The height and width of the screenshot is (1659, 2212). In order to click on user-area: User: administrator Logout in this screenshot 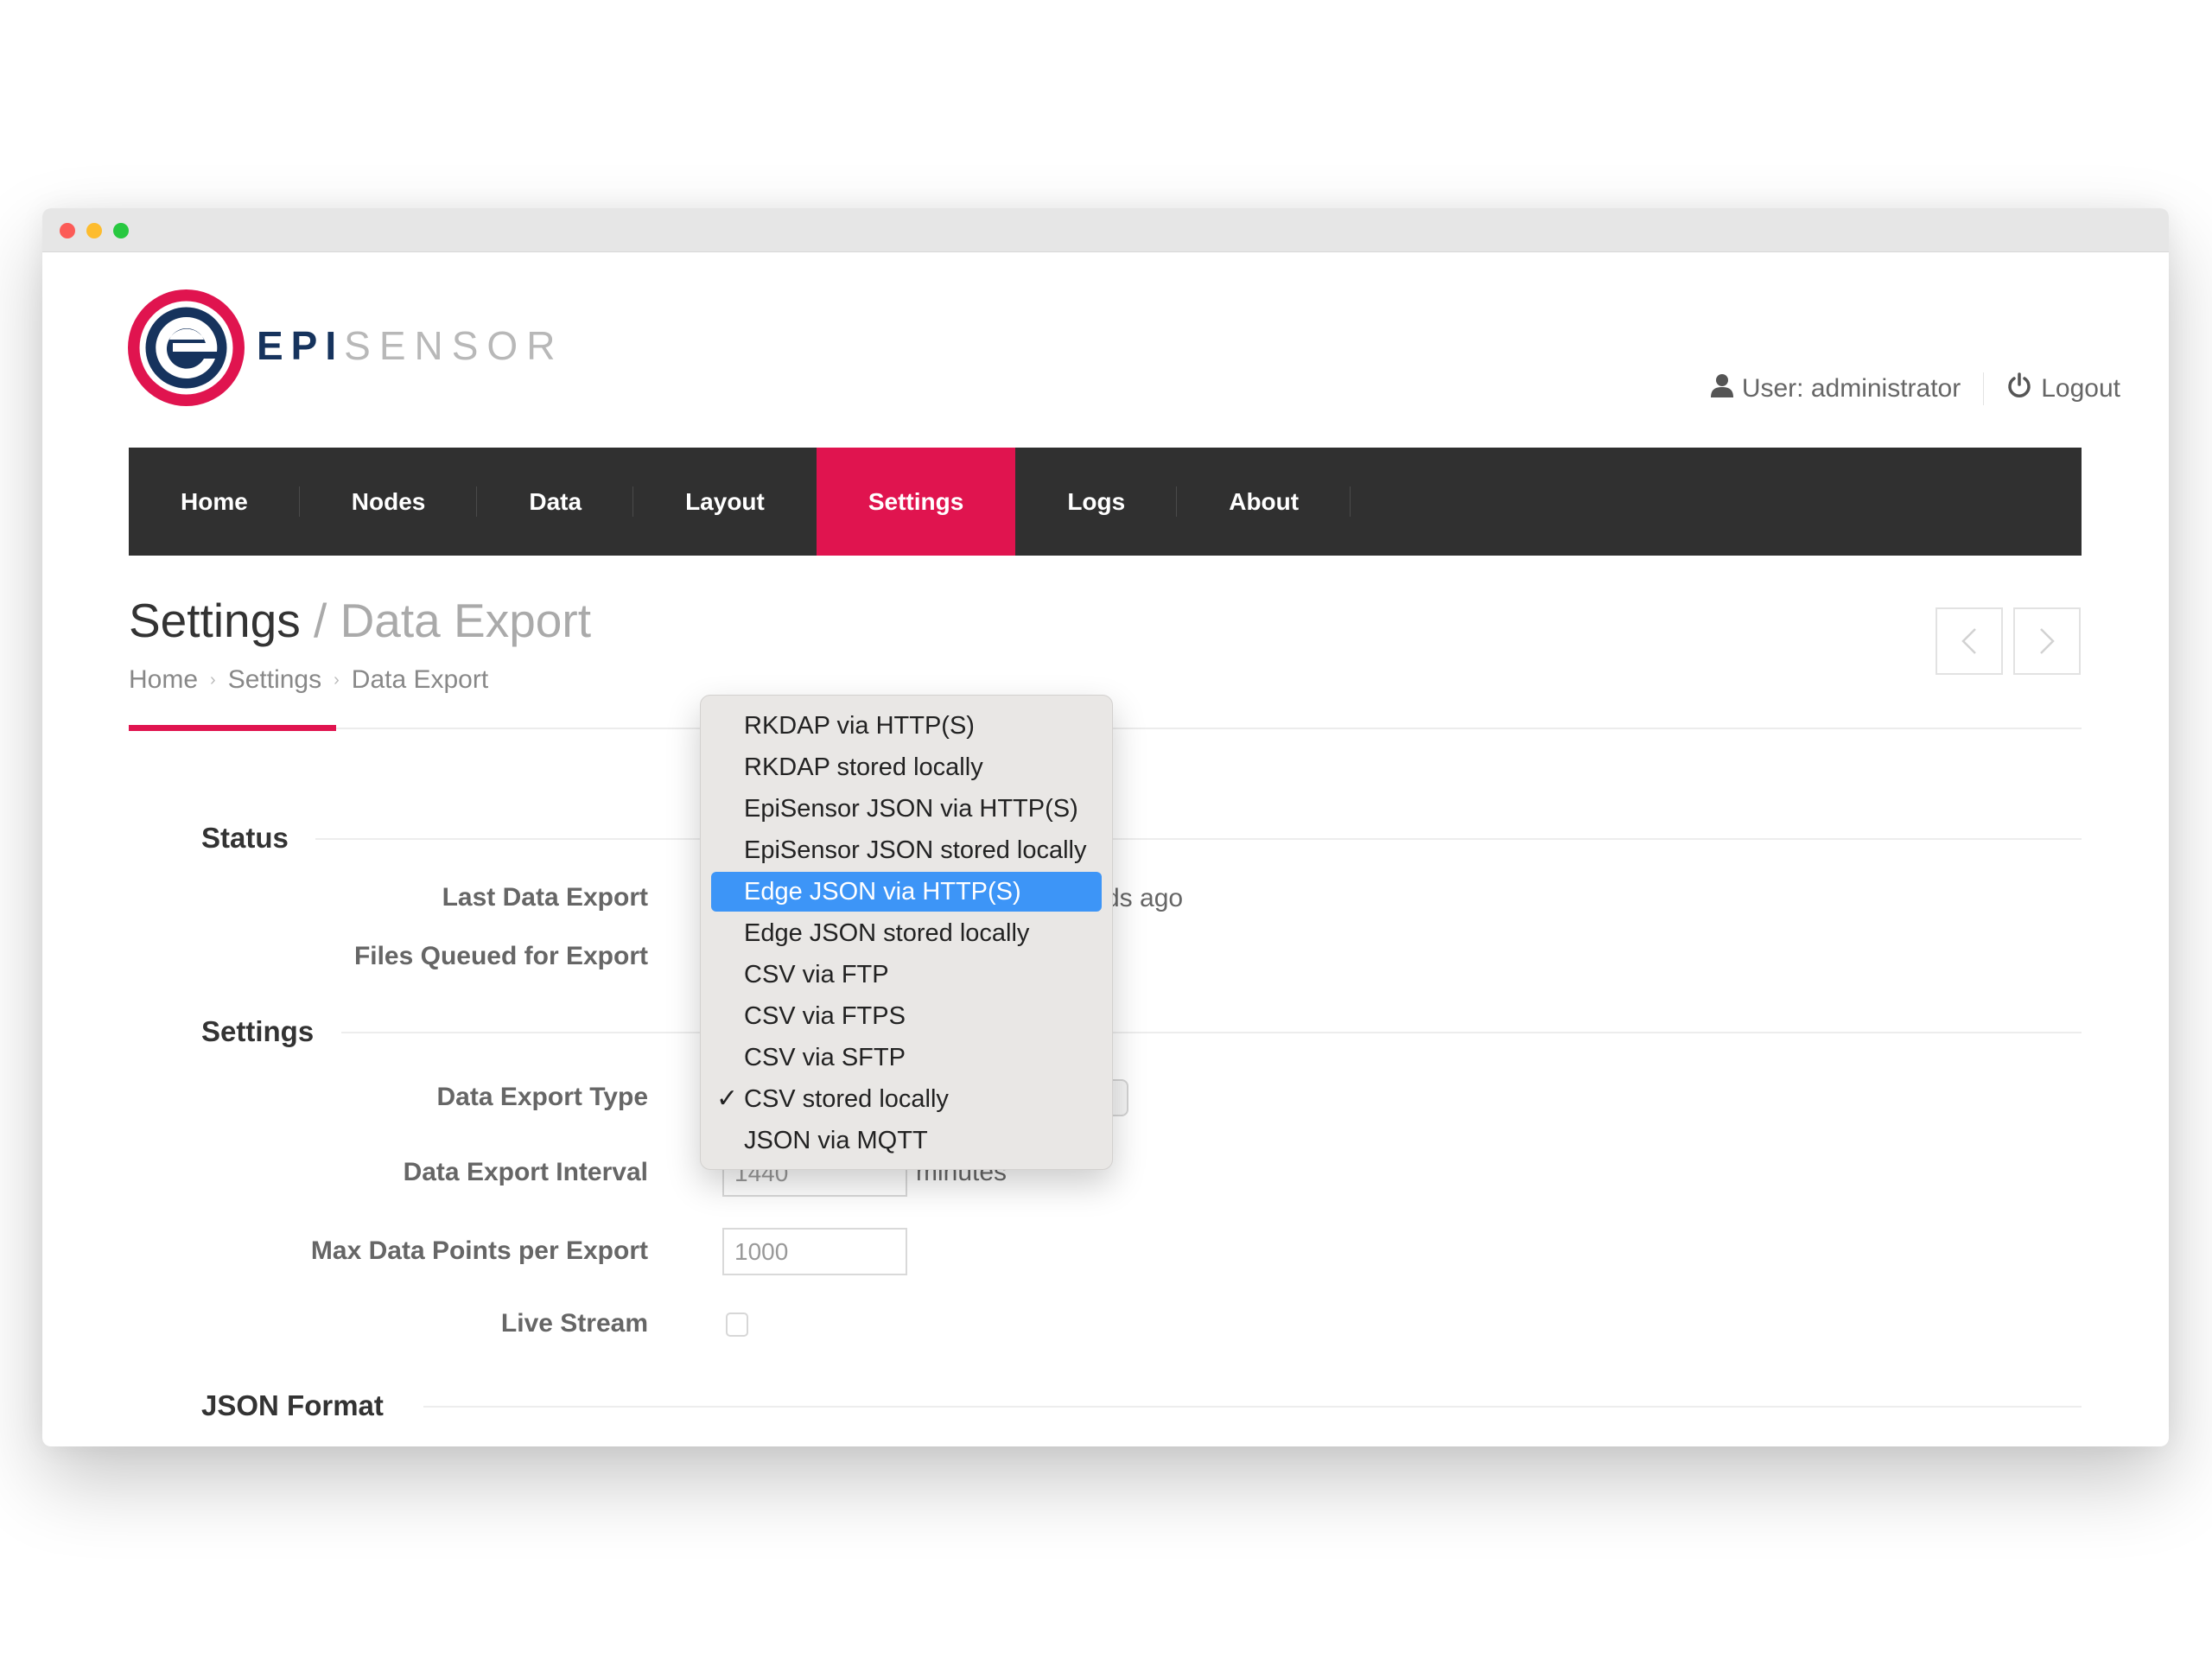, I will do `click(1915, 389)`.